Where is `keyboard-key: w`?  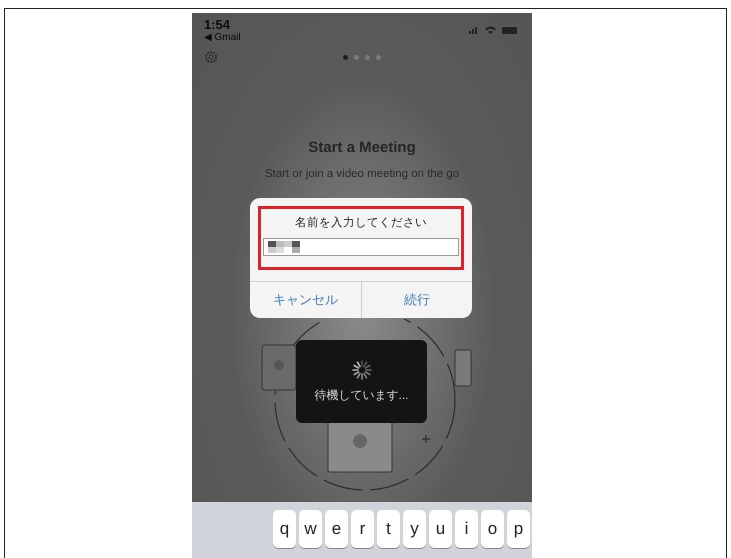
keyboard-key: w is located at coordinates (310, 529).